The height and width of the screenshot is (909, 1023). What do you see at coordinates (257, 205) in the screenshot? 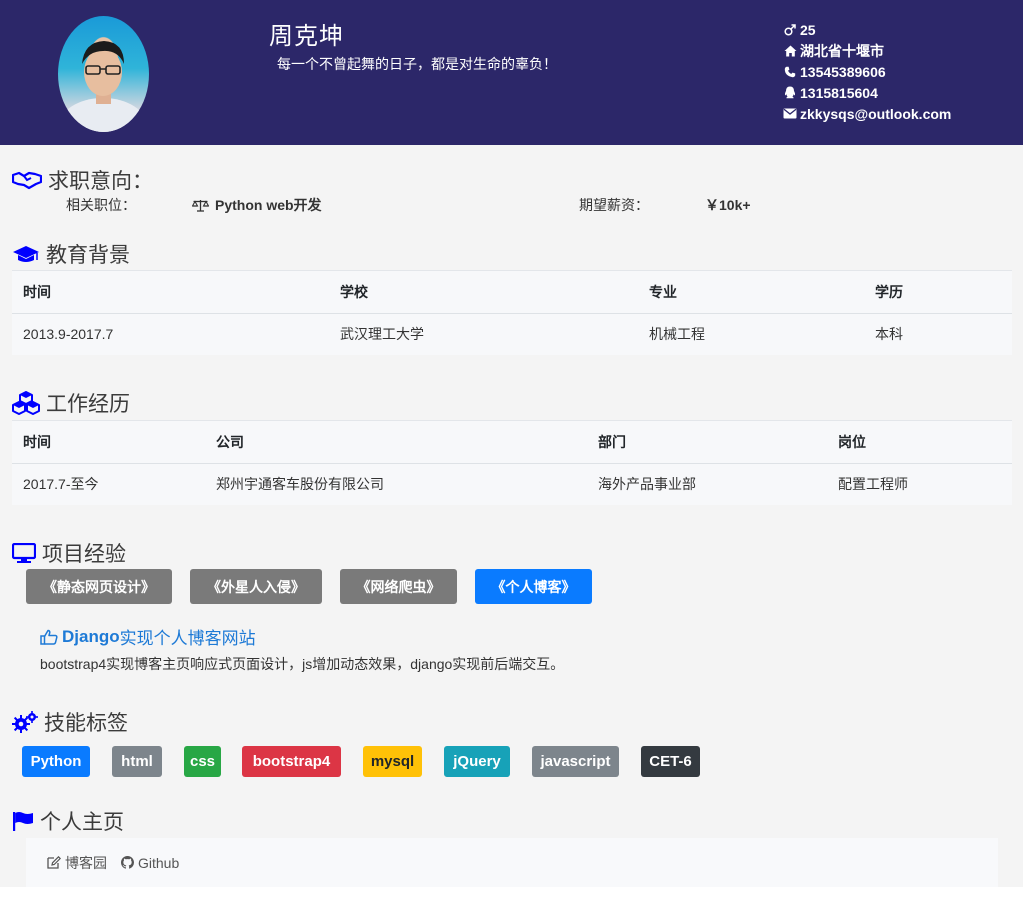
I see `position-value: Python web开发` at bounding box center [257, 205].